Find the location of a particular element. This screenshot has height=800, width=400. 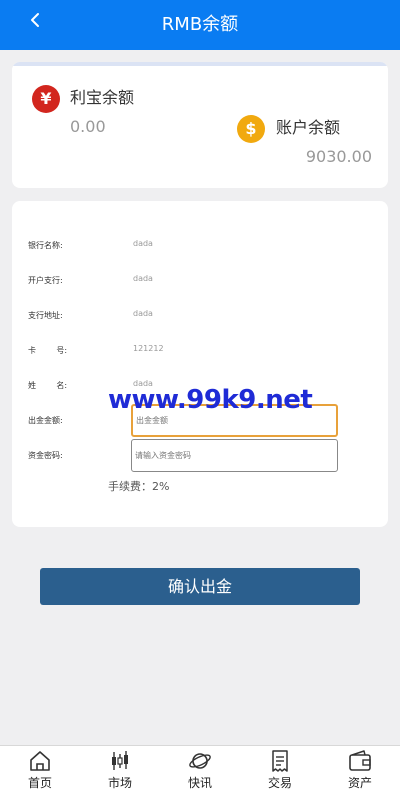

tab-trade-label: 交易 is located at coordinates (279, 783).